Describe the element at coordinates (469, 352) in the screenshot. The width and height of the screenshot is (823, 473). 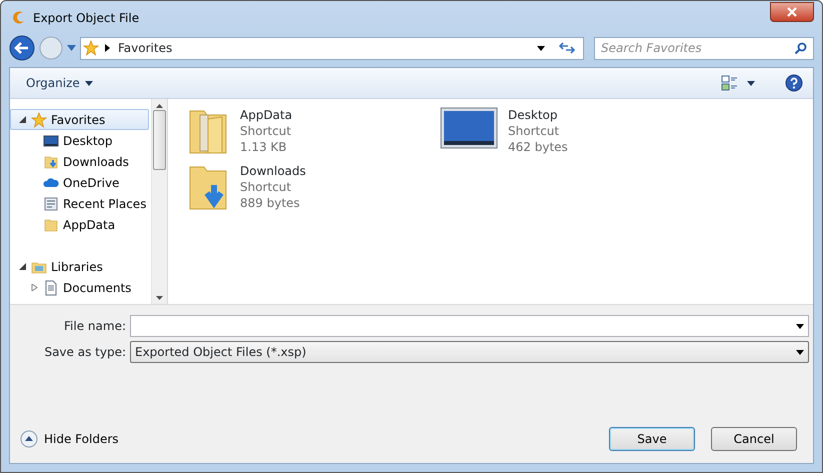
I see `save-type-dropdown: Exported Object Files (*.xsp)` at that location.